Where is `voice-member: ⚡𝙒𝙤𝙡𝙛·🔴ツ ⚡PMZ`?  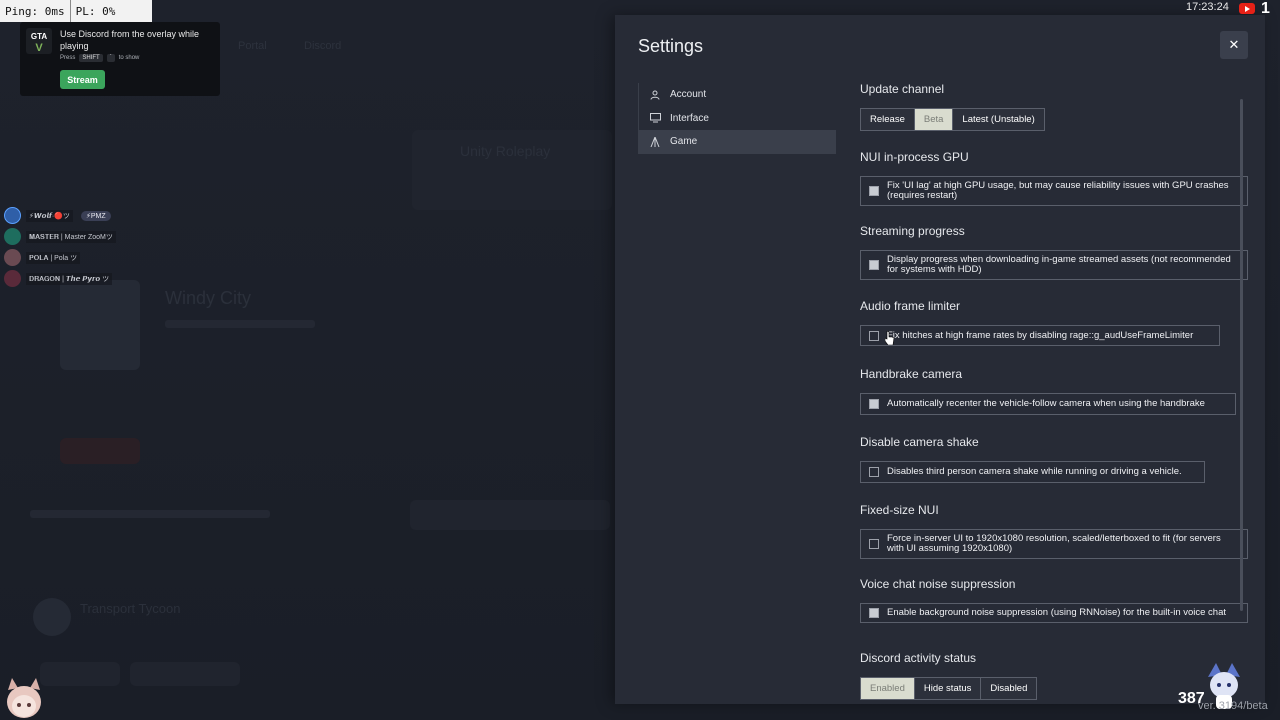
voice-member: ⚡𝙒𝙤𝙡𝙛·🔴ツ ⚡PMZ is located at coordinates (60, 215).